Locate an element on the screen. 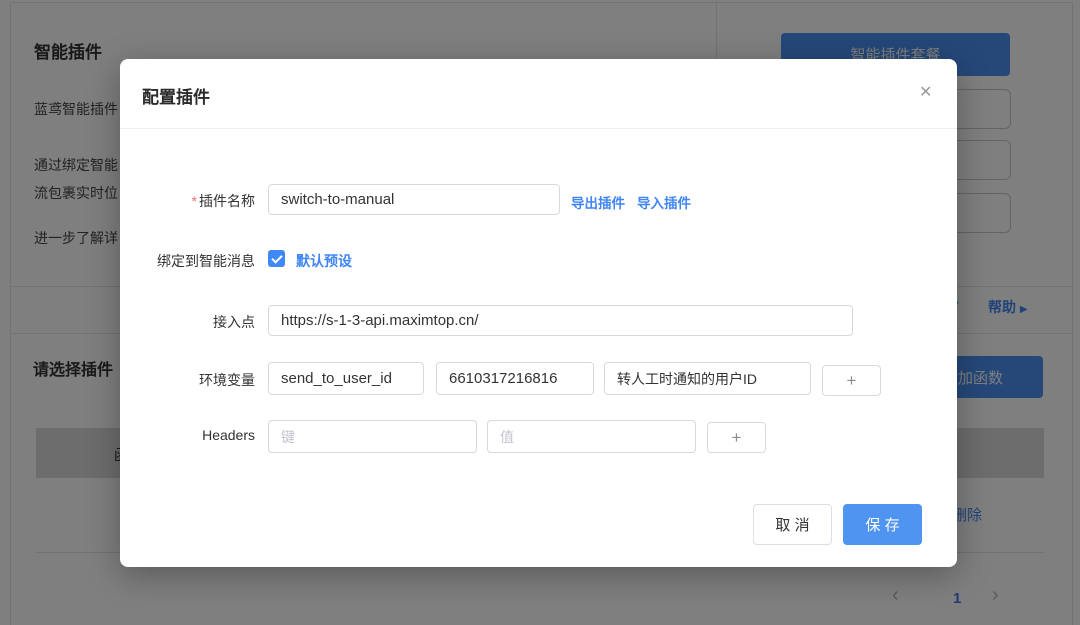 This screenshot has height=625, width=1080. headers-label: Headers is located at coordinates (228, 435).